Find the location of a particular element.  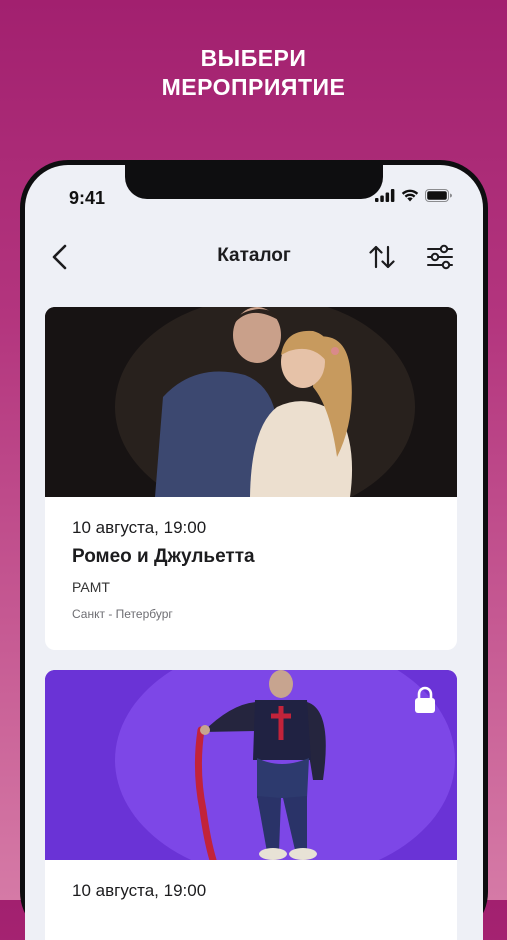

lock-icon is located at coordinates (425, 699).